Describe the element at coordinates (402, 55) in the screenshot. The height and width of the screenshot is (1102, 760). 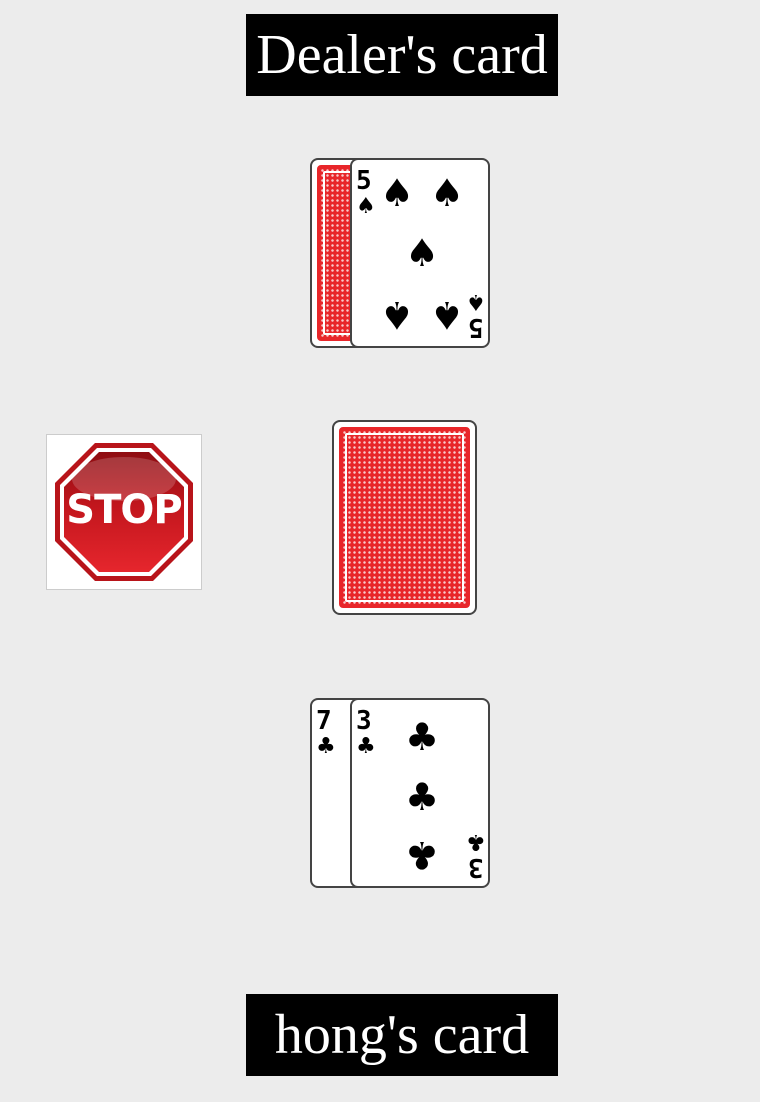
I see `dealer-card-label: Dealer's card` at that location.